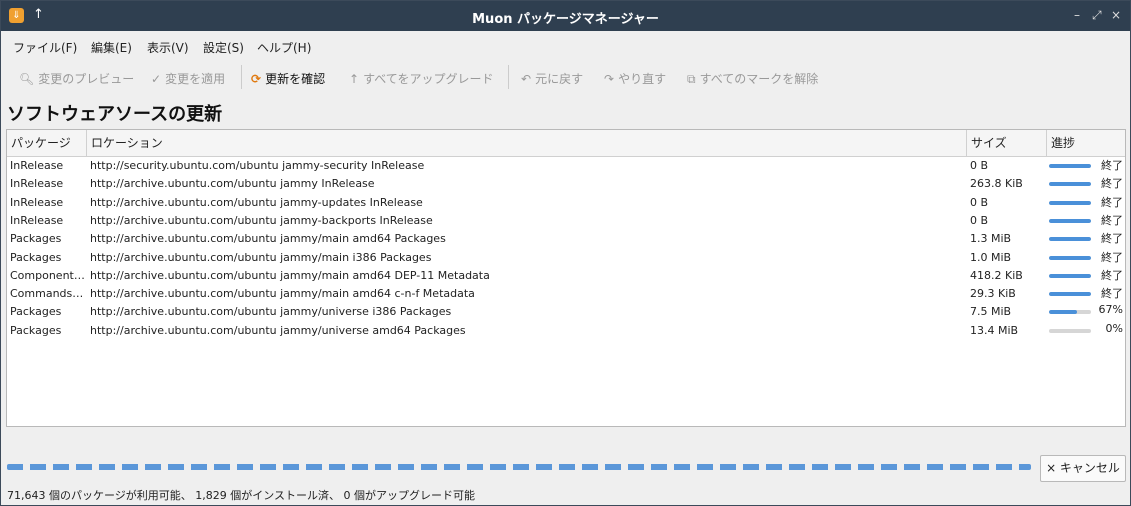 This screenshot has height=506, width=1131. I want to click on cell-size: 418.2 KiB, so click(996, 275).